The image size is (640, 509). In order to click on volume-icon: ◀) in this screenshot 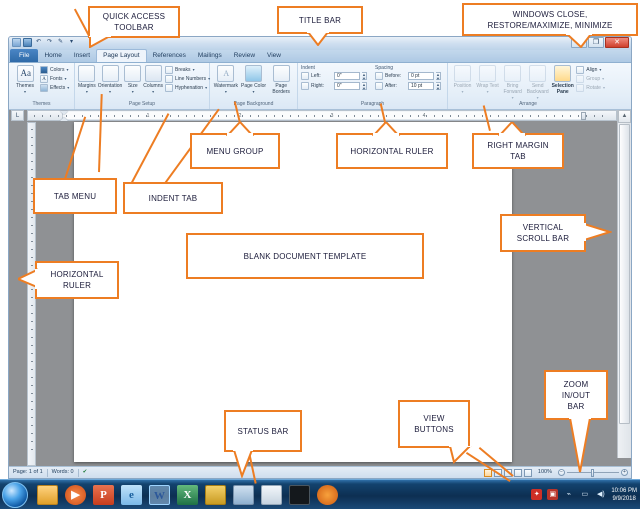, I will do `click(600, 494)`.